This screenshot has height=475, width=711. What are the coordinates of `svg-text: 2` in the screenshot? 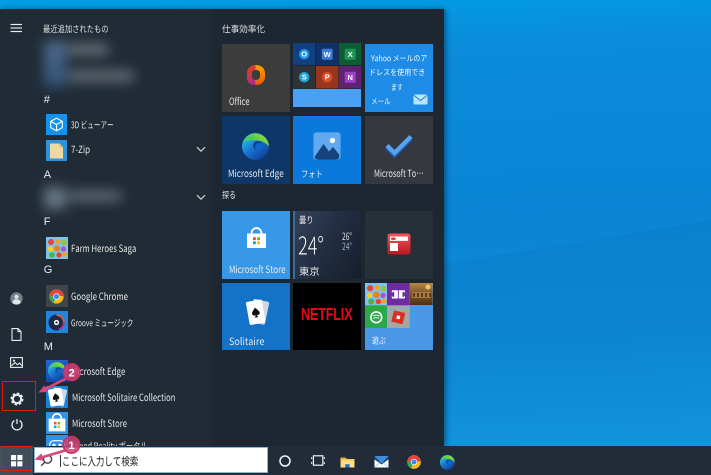 It's located at (72, 373).